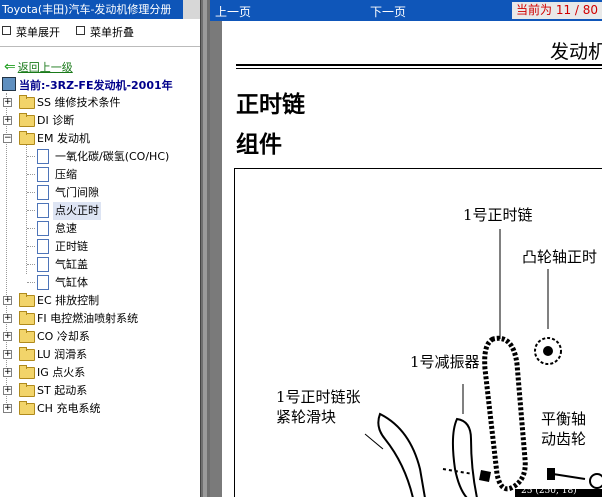 The height and width of the screenshot is (497, 602). I want to click on back-arrow-icon: ⇐, so click(10, 67).